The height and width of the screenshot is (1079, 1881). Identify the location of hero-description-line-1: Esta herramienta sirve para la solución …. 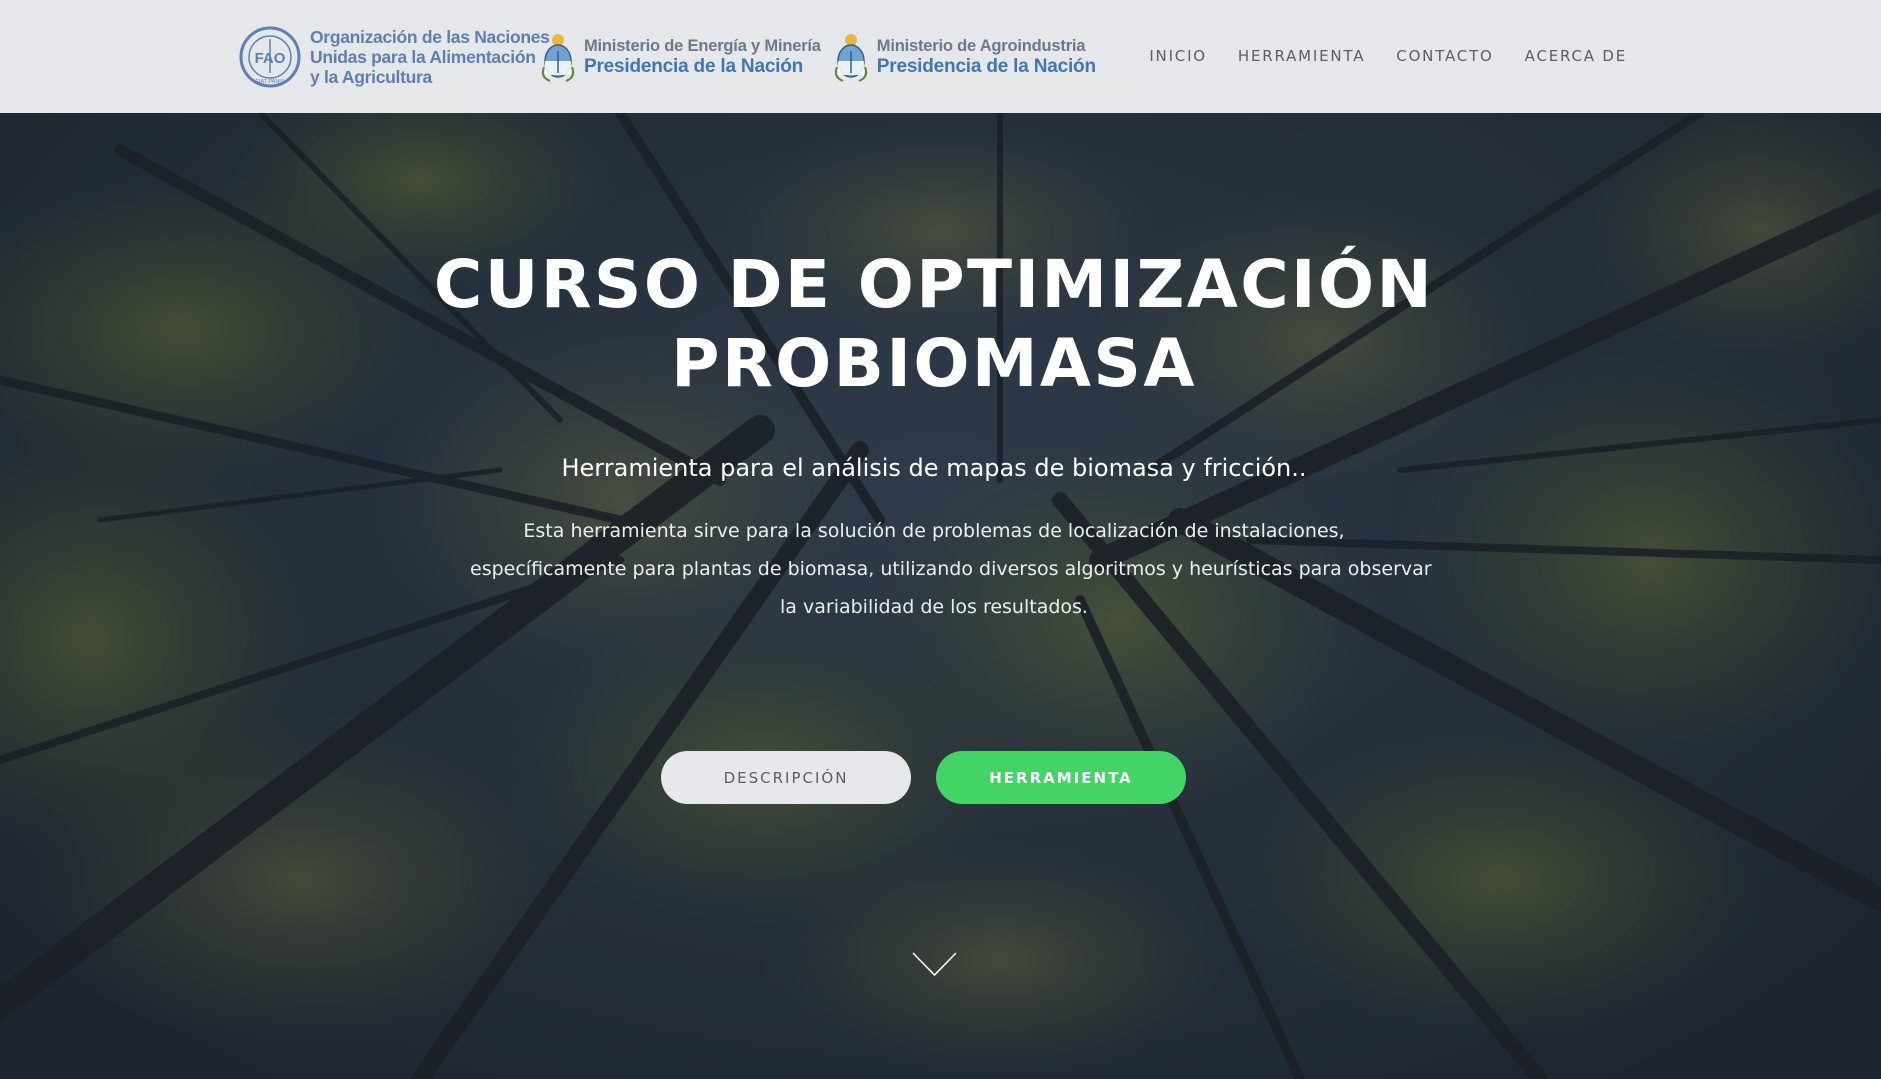
(934, 531).